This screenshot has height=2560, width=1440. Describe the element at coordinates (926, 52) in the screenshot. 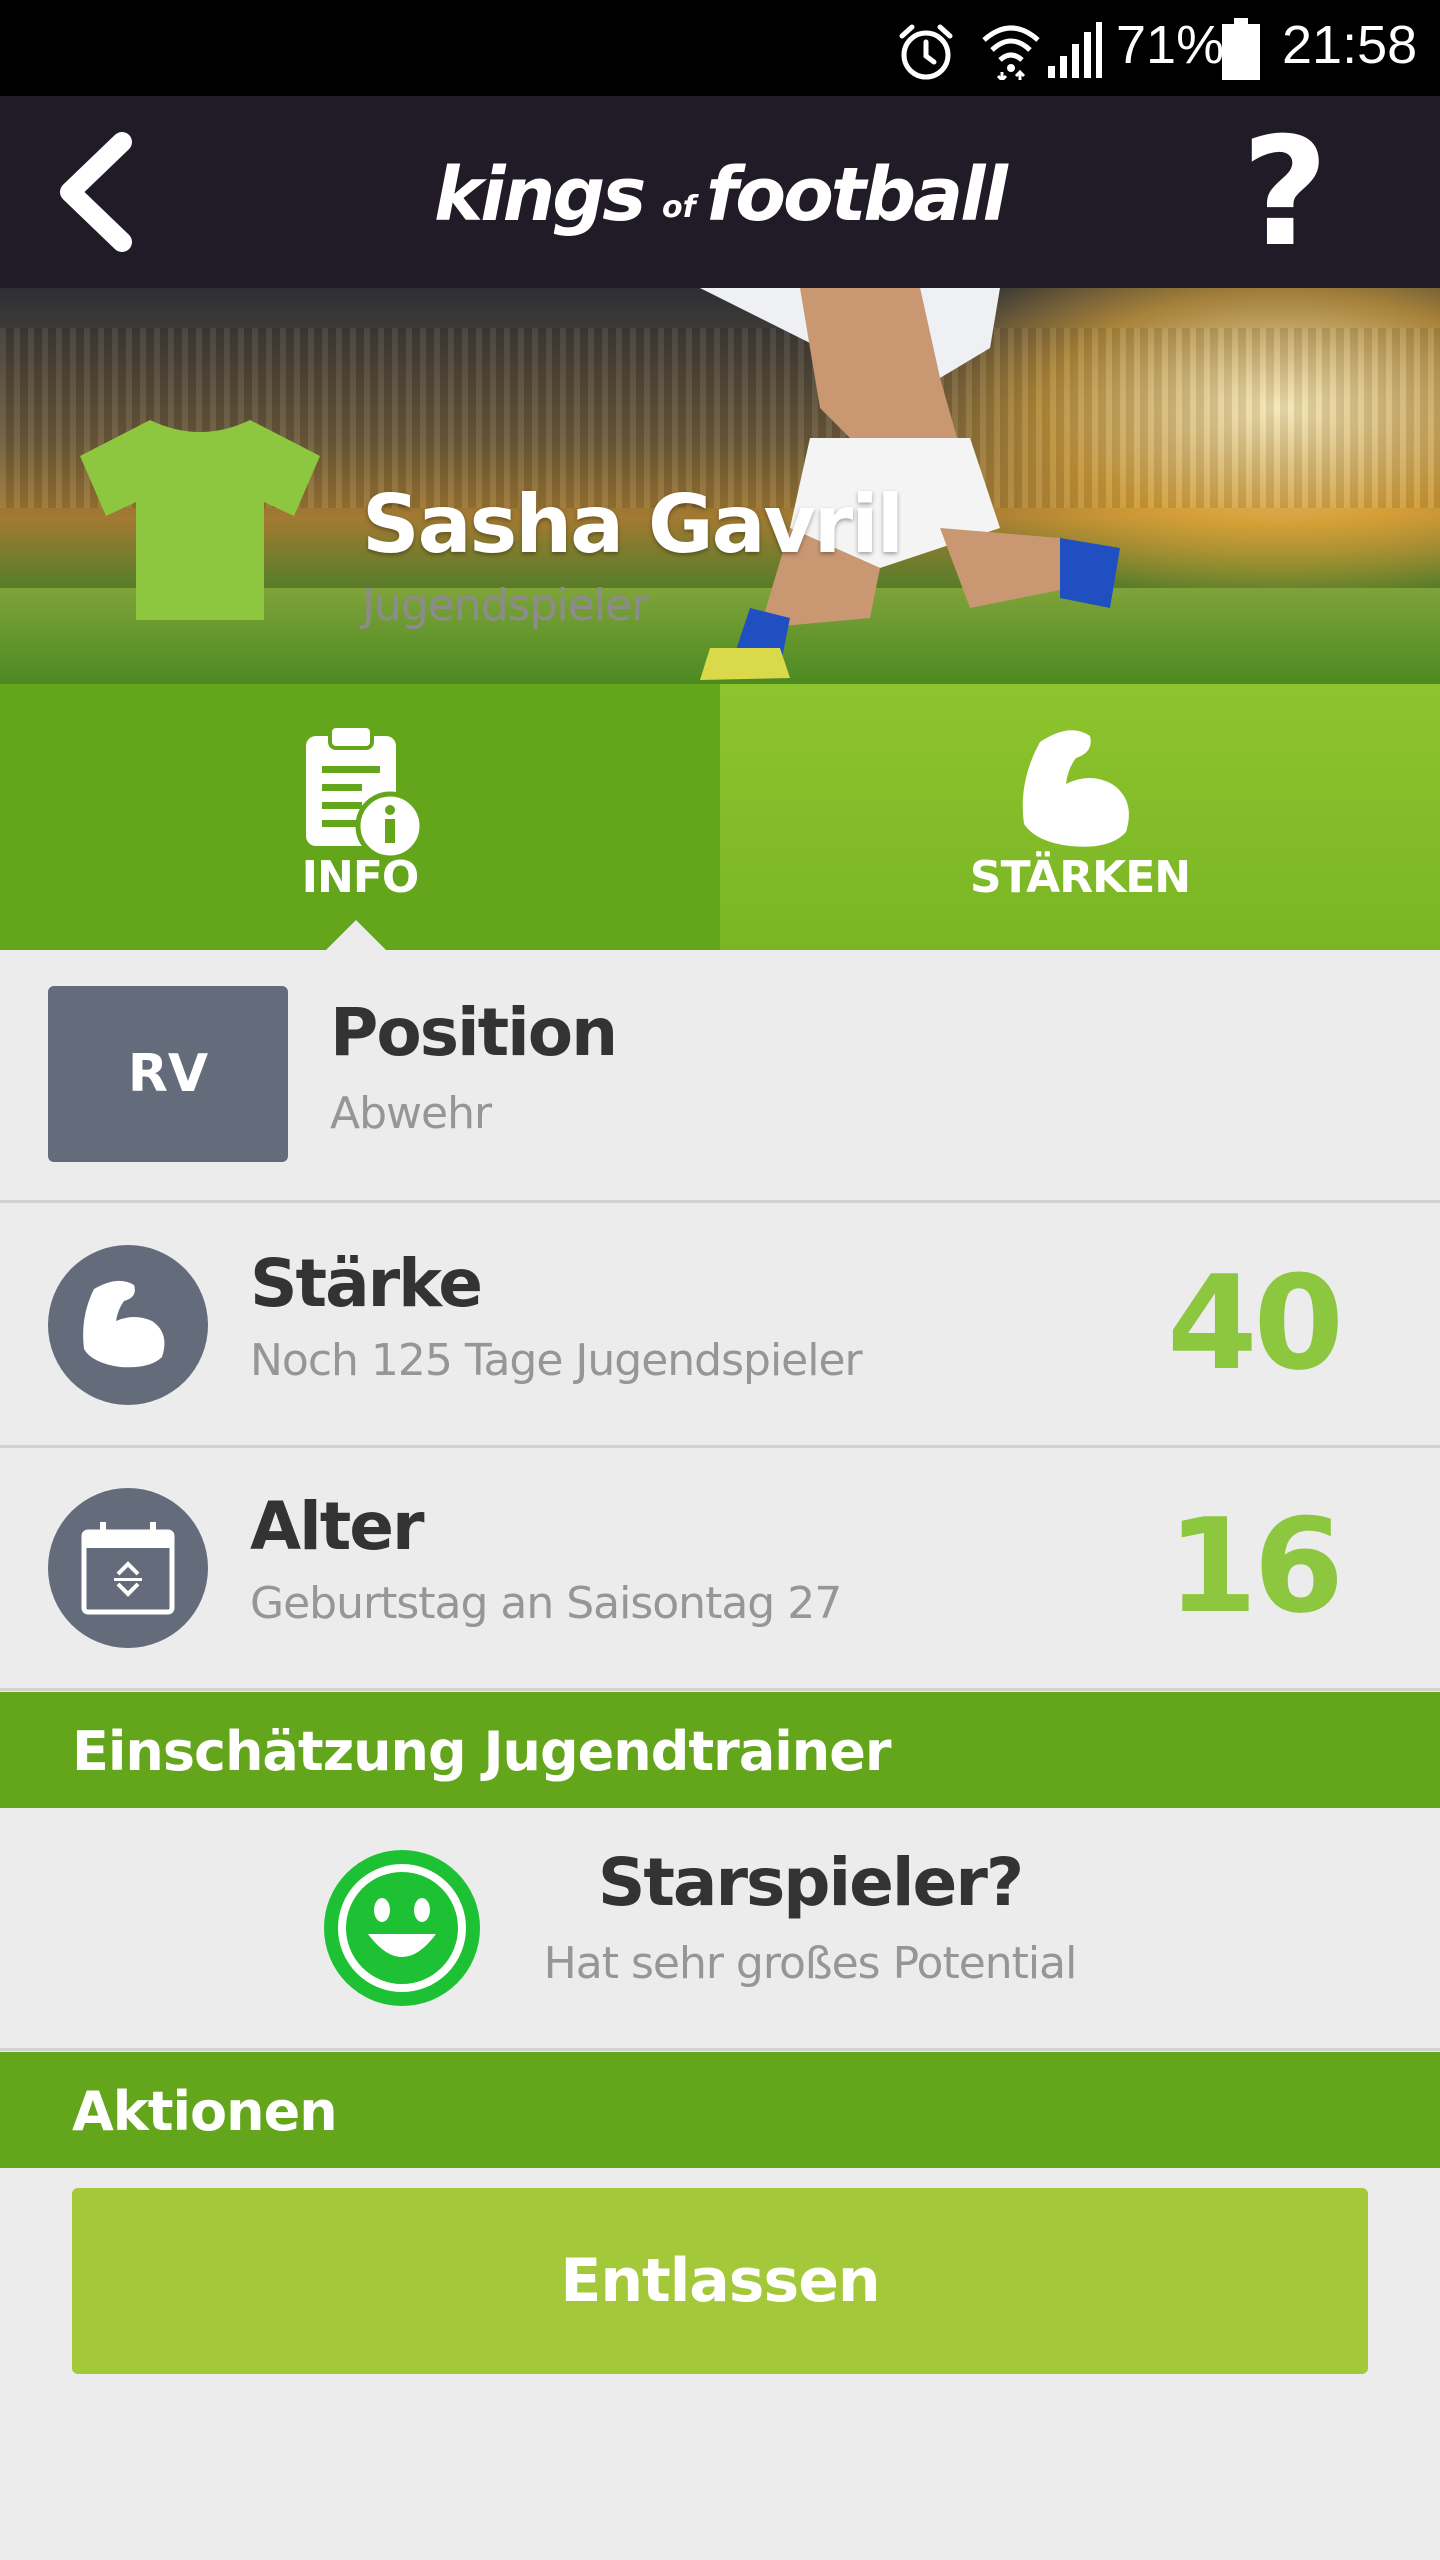

I see `alarm-icon` at that location.